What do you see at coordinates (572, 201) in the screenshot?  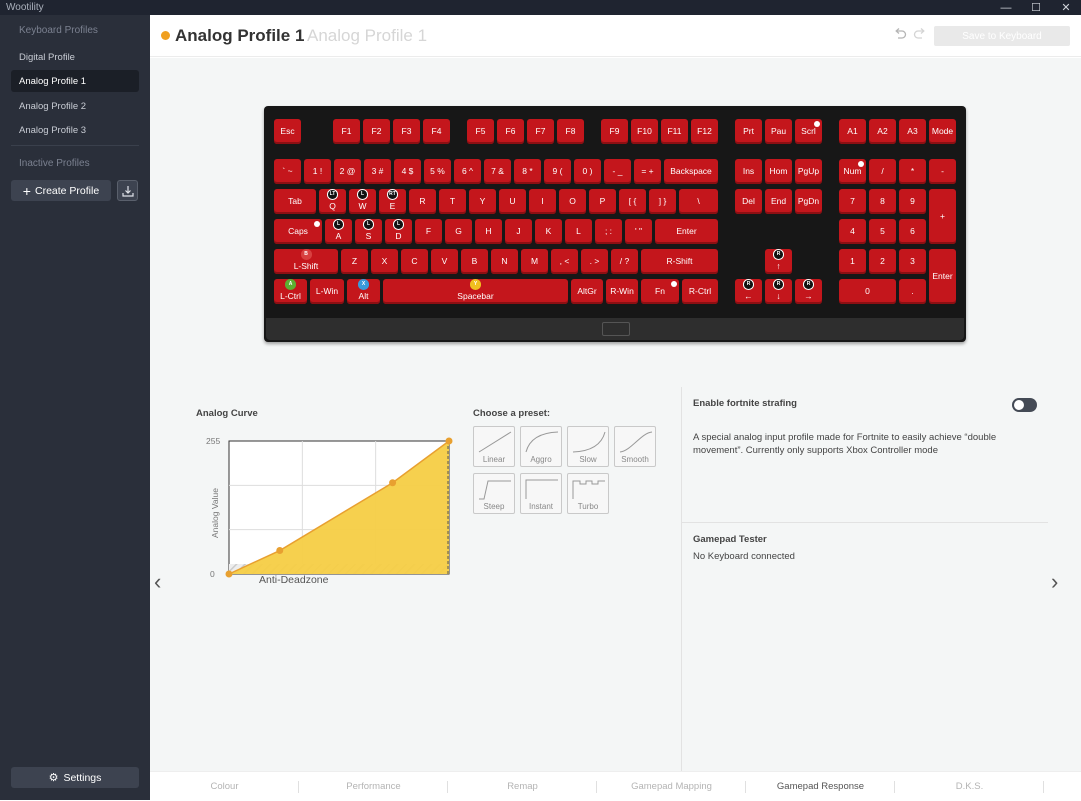 I see `key-o: O` at bounding box center [572, 201].